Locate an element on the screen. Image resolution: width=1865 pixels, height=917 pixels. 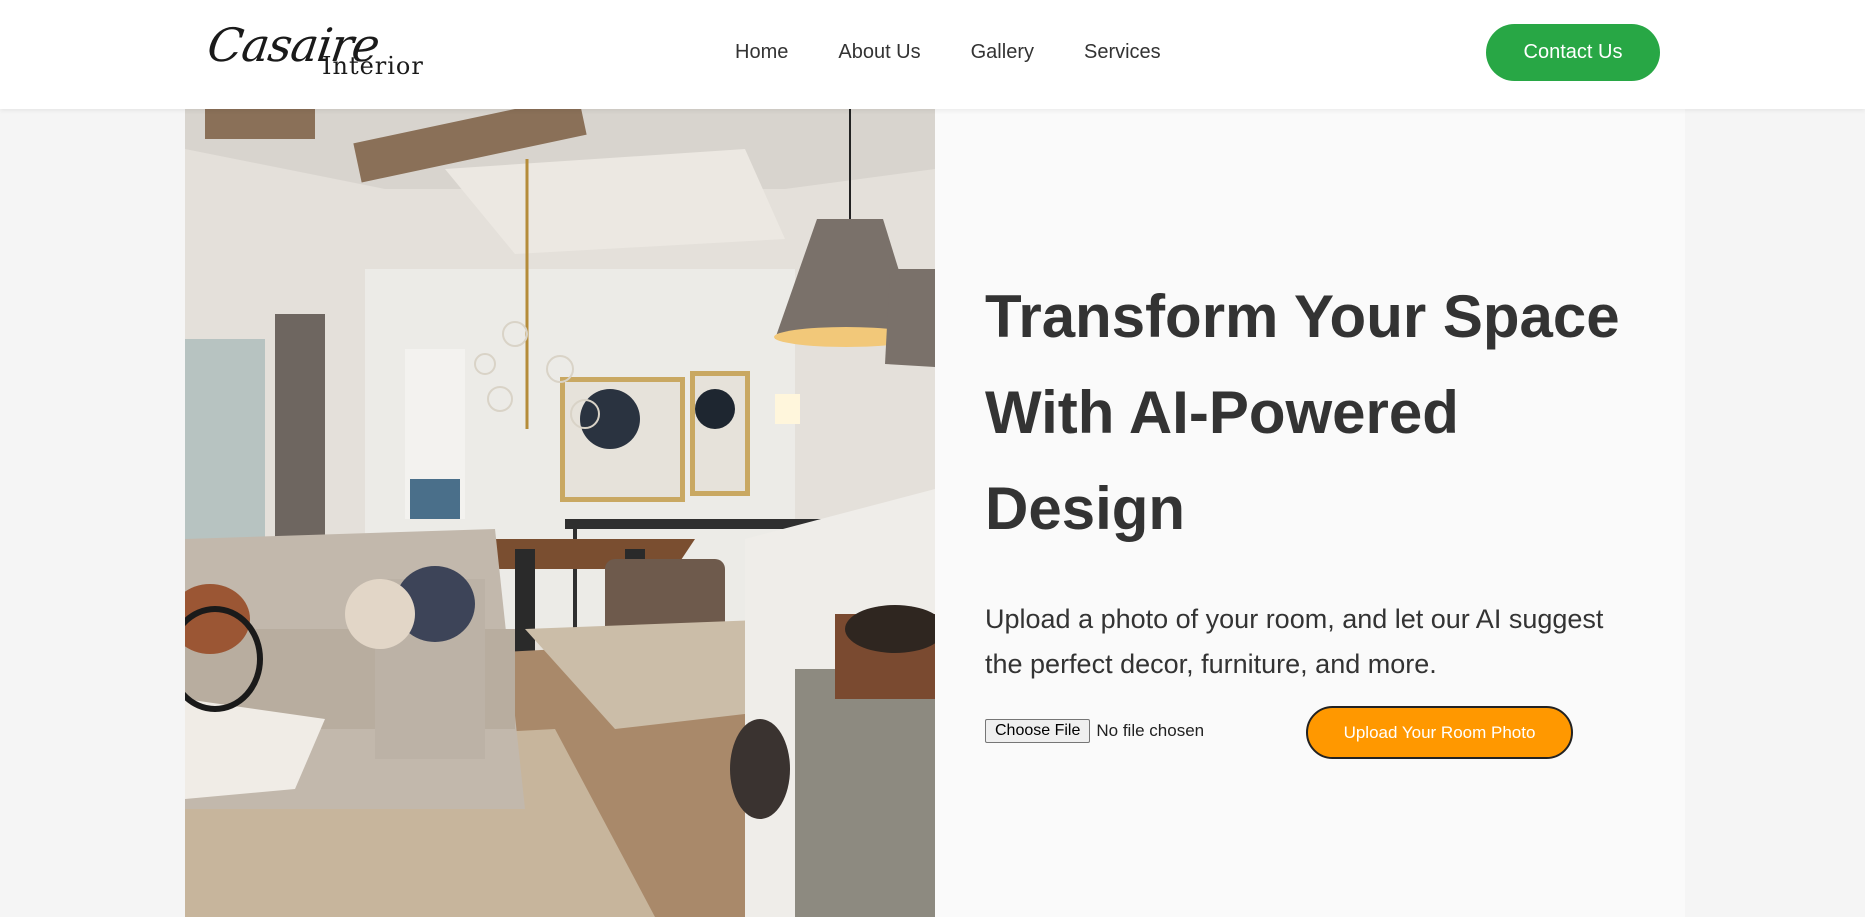
hero-title-line2: With AI-Powered is located at coordinates (1222, 412).